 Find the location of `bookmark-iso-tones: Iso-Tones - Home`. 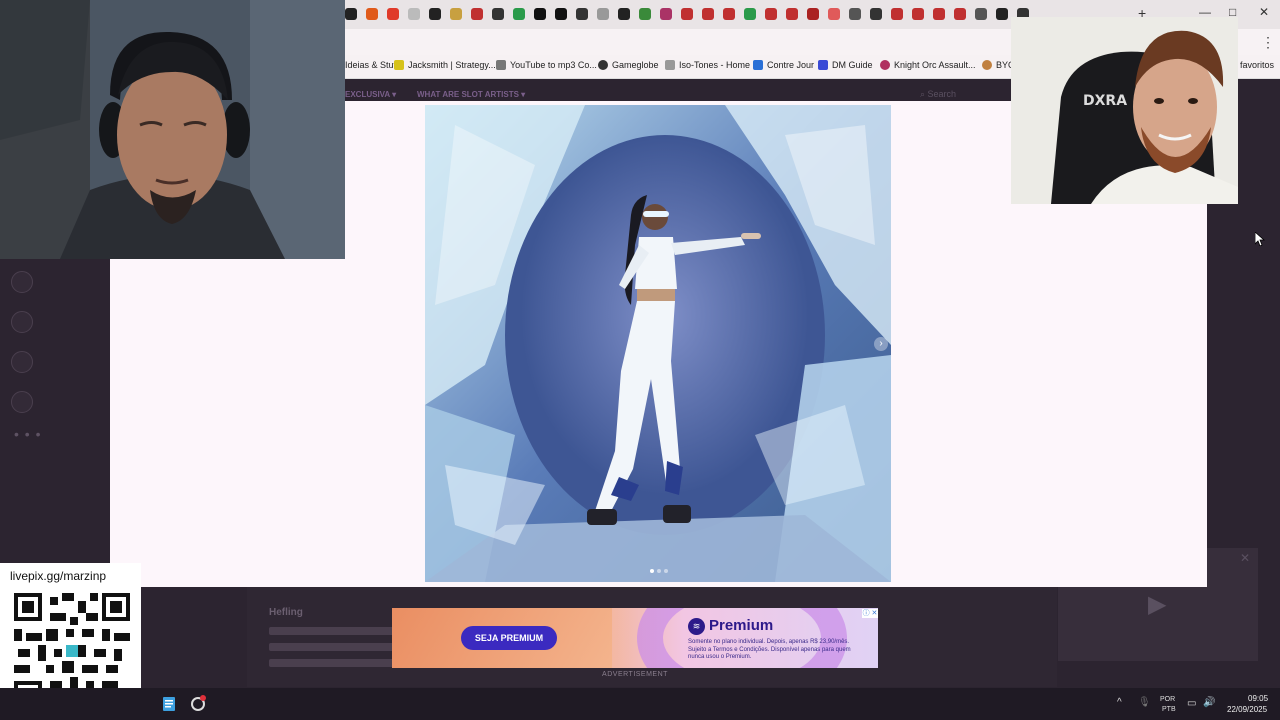

bookmark-iso-tones: Iso-Tones - Home is located at coordinates (707, 65).